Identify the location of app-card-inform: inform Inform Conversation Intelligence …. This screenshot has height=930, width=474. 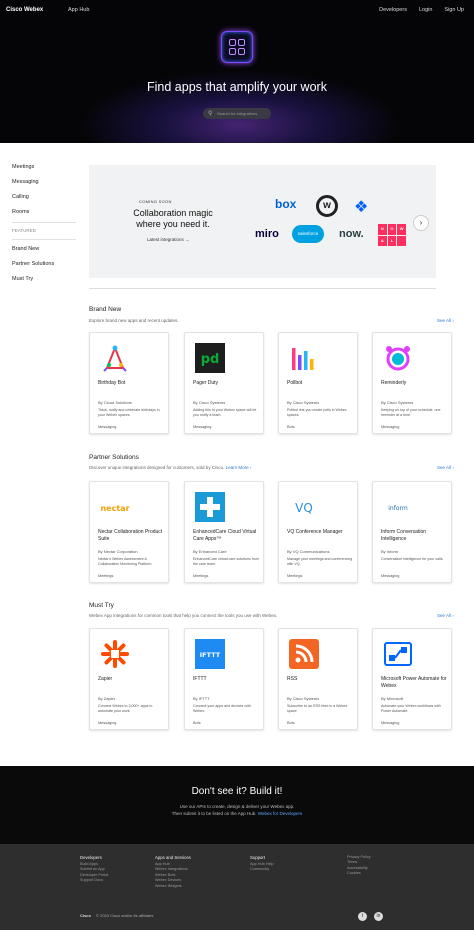
(412, 532).